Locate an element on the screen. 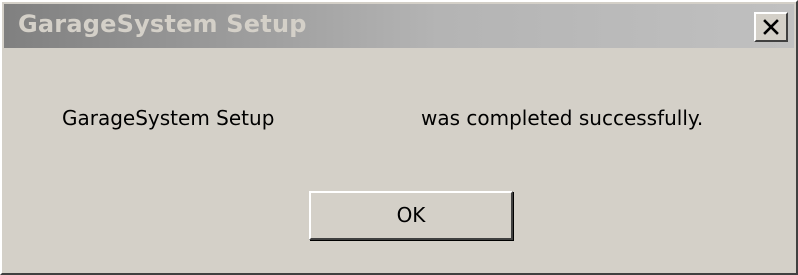  message-text: was completed successfully. is located at coordinates (562, 118).